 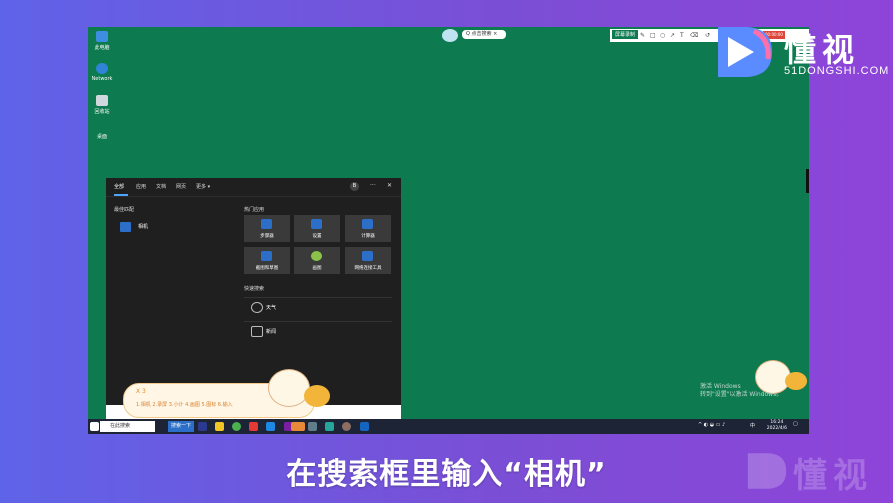 I want to click on pen-icon: ✎, so click(x=642, y=35).